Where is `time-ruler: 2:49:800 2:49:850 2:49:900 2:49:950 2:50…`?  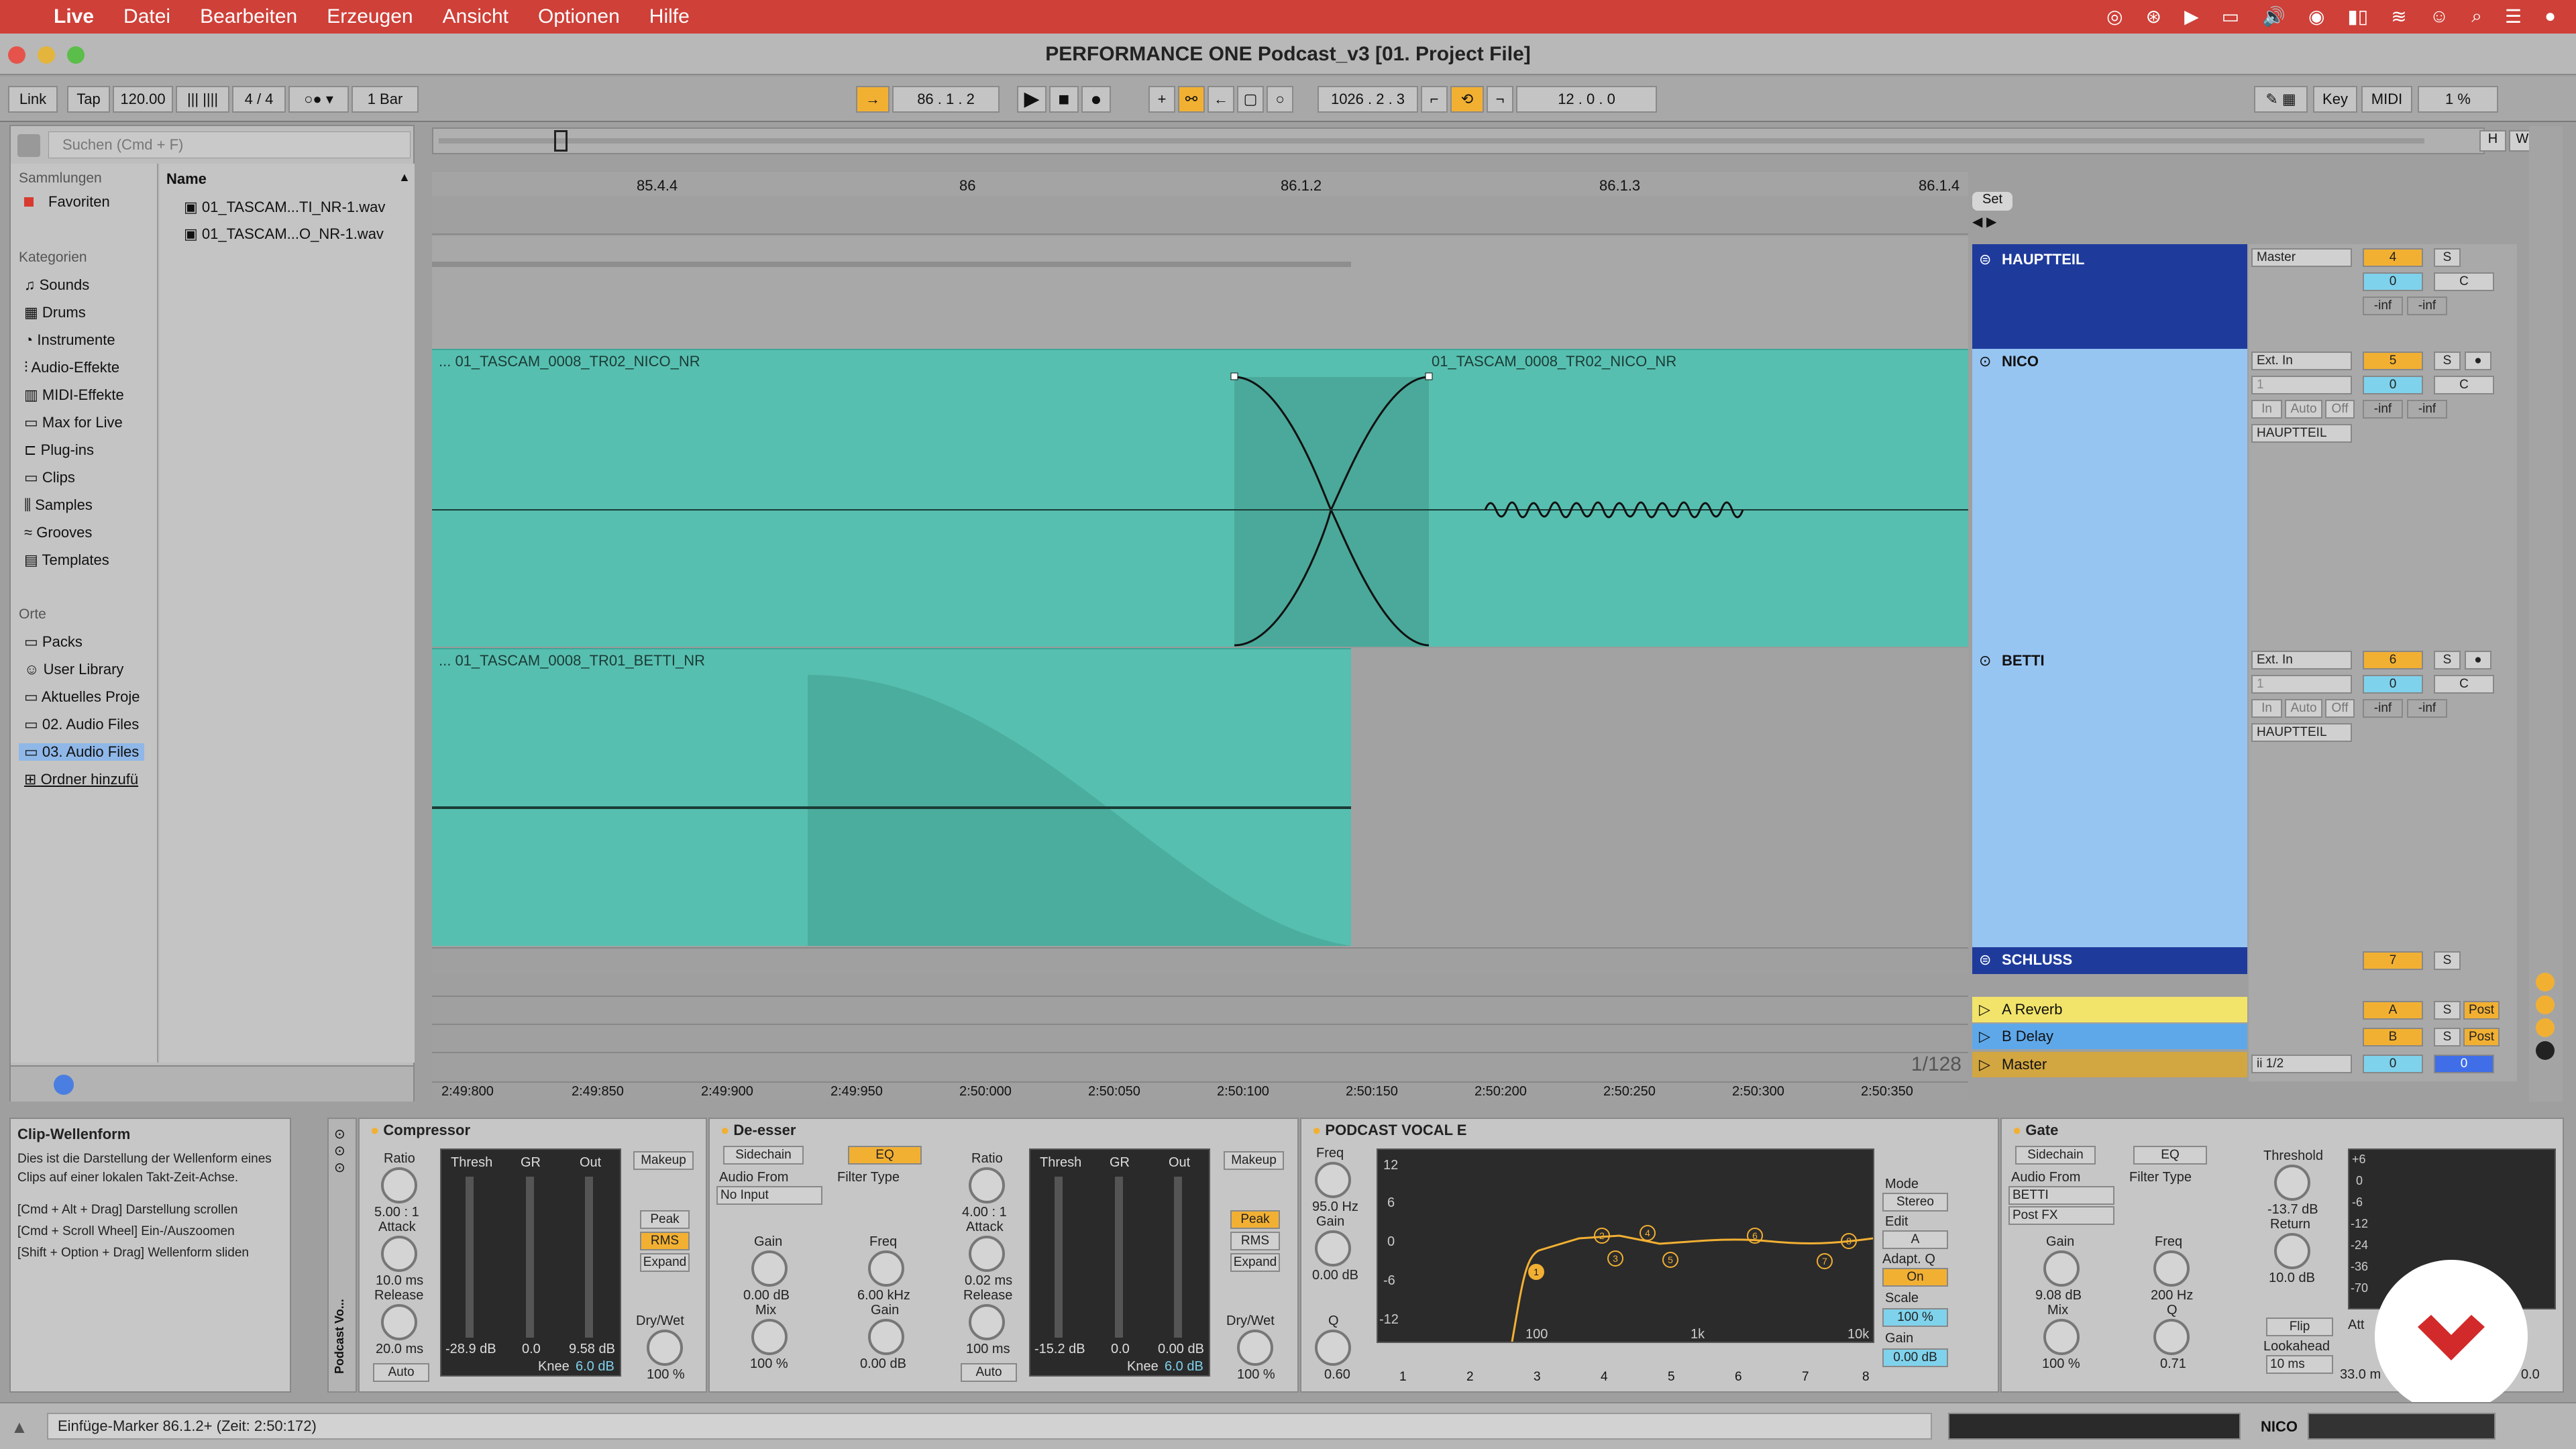
time-ruler: 2:49:800 2:49:850 2:49:900 2:49:950 2:50… is located at coordinates (1200, 1090).